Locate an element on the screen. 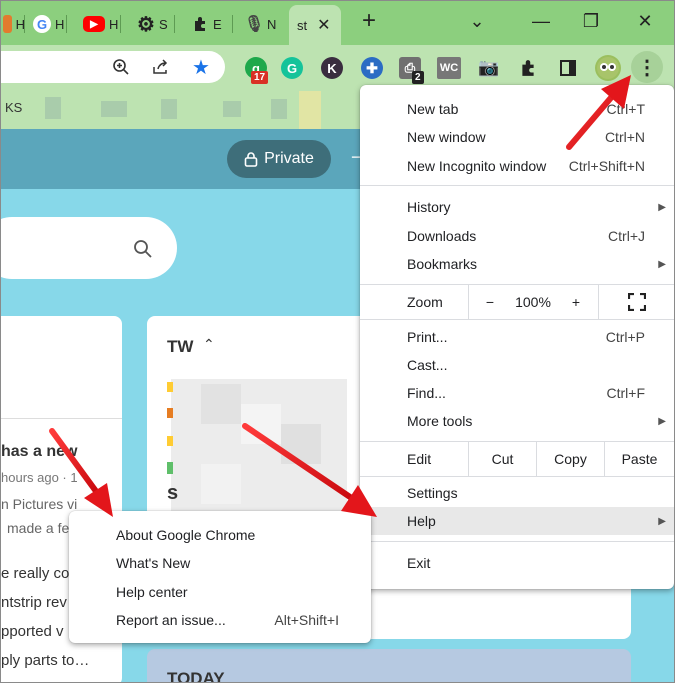 This screenshot has width=675, height=683. close-window-button: ✕ is located at coordinates (645, 21).